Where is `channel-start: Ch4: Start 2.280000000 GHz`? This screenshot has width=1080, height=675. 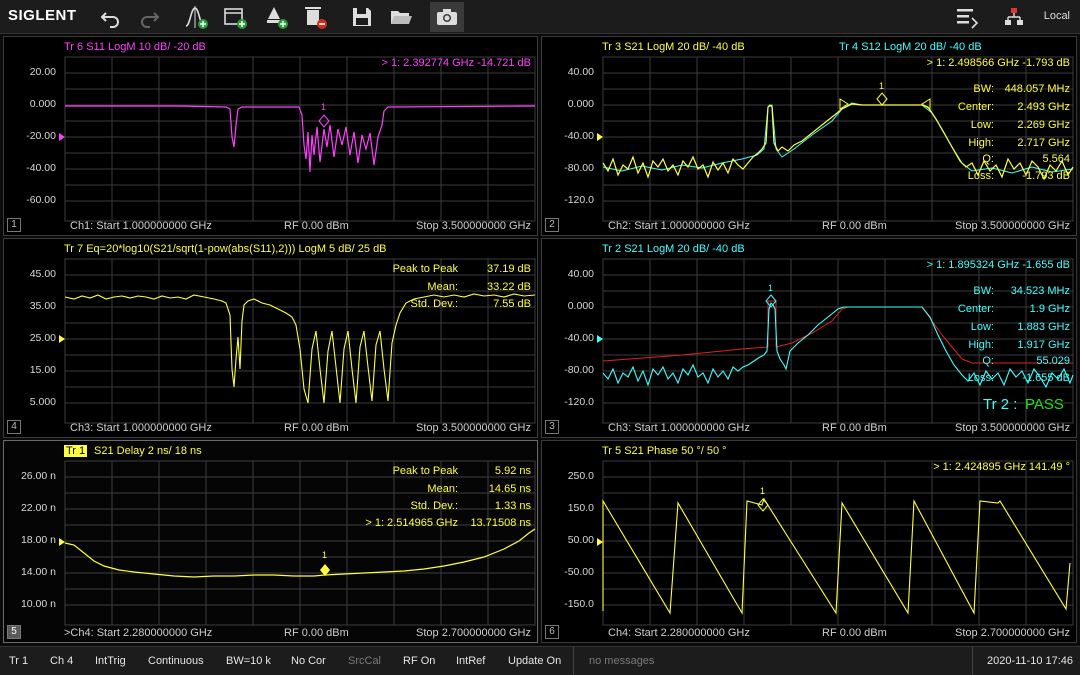 channel-start: Ch4: Start 2.280000000 GHz is located at coordinates (679, 633).